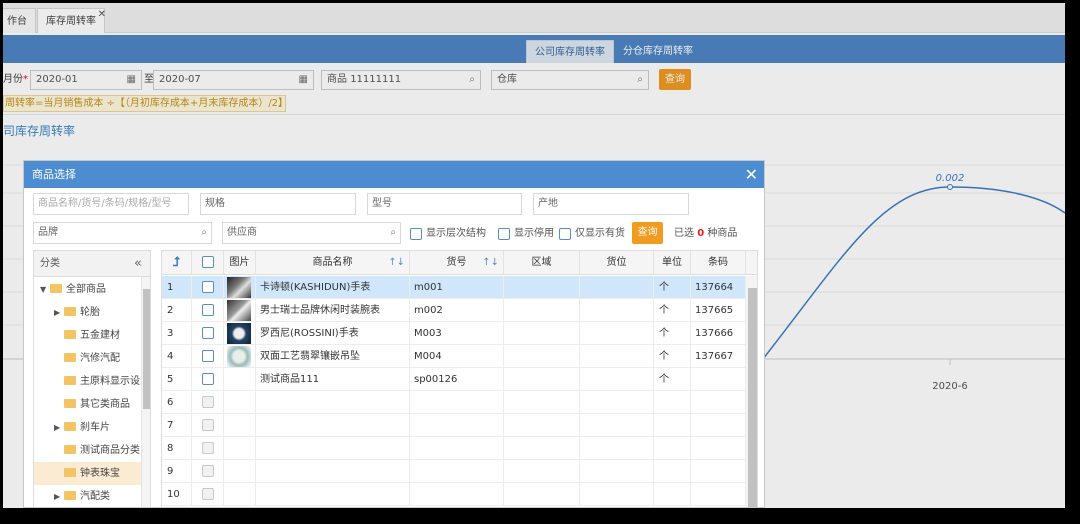 This screenshot has height=524, width=1080. Describe the element at coordinates (600, 233) in the screenshot. I see `in-stock-only-label: 仅显示有货` at that location.